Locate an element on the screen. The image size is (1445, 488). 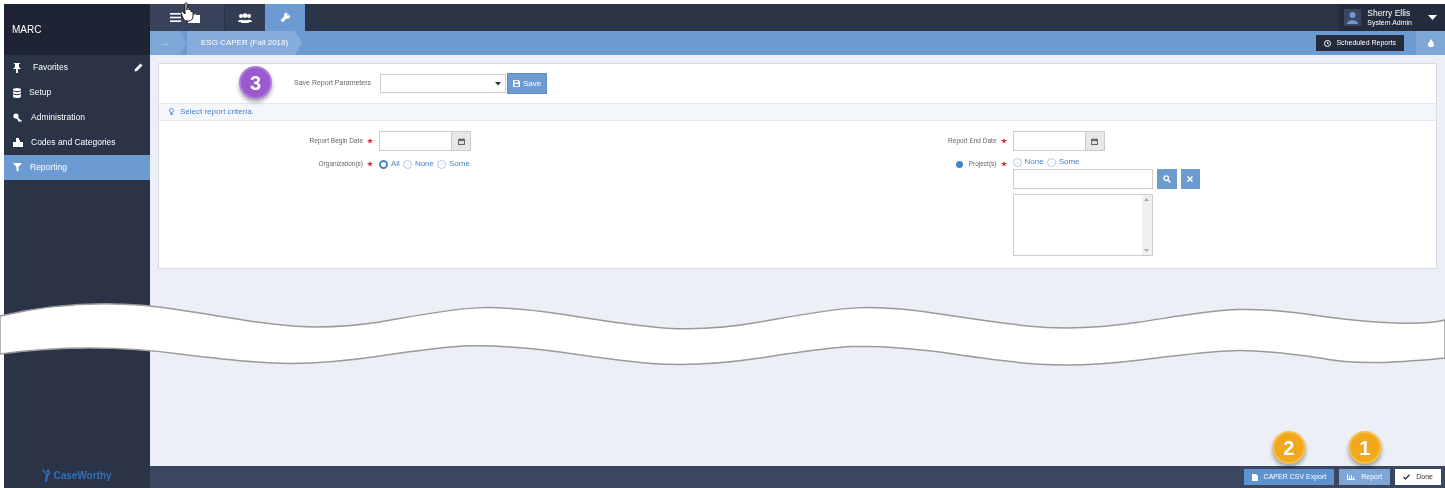
clock-icon is located at coordinates (1328, 43).